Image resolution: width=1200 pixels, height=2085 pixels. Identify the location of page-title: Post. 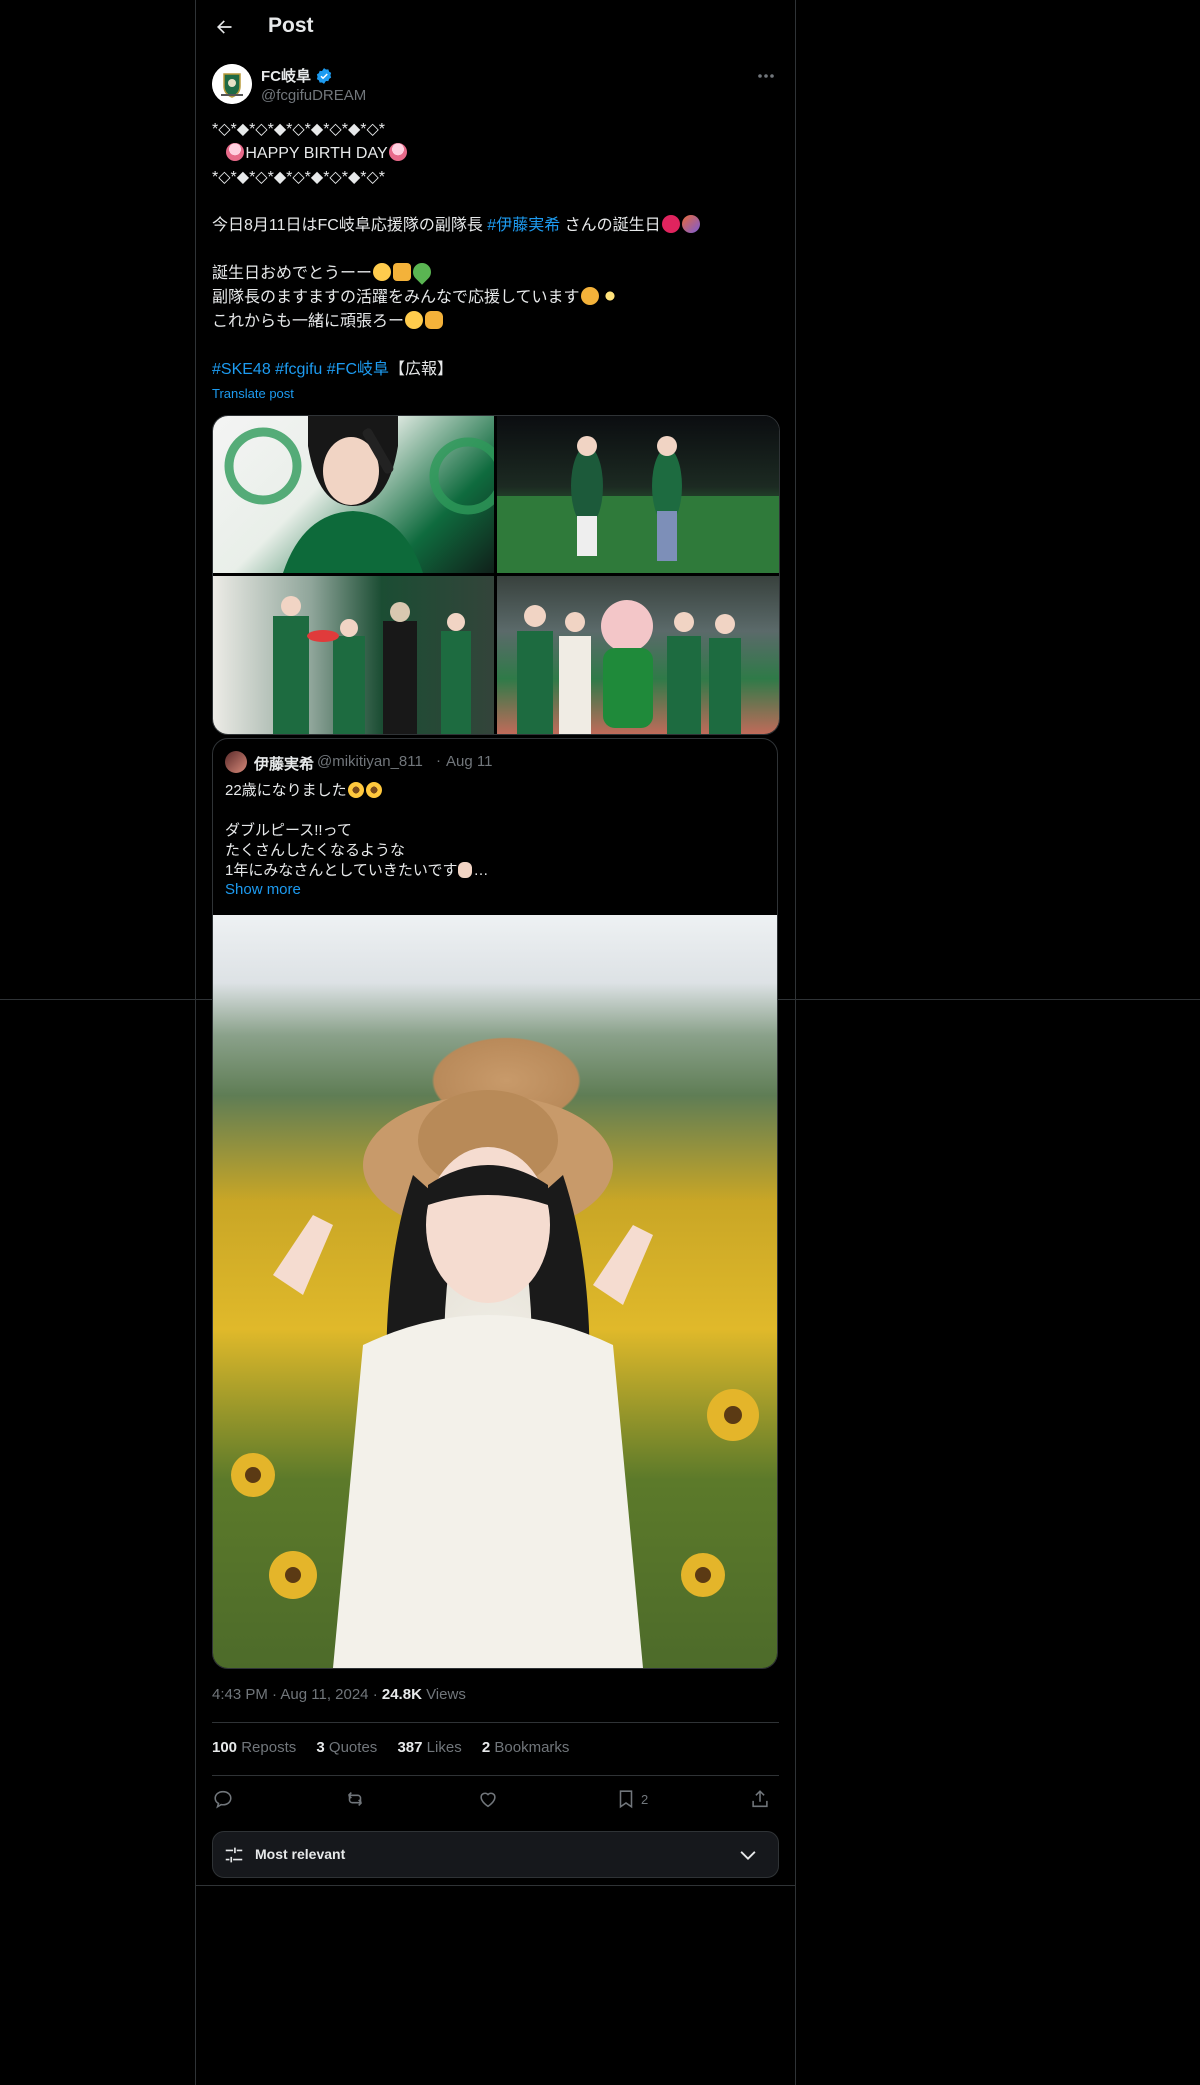
(291, 25).